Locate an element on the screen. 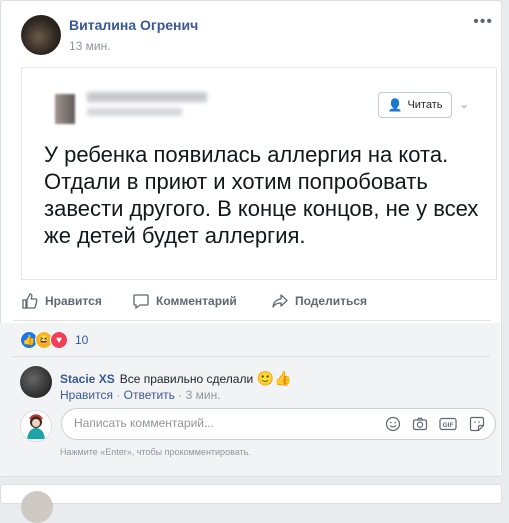 The image size is (509, 523). like-button: Нравится is located at coordinates (61, 301).